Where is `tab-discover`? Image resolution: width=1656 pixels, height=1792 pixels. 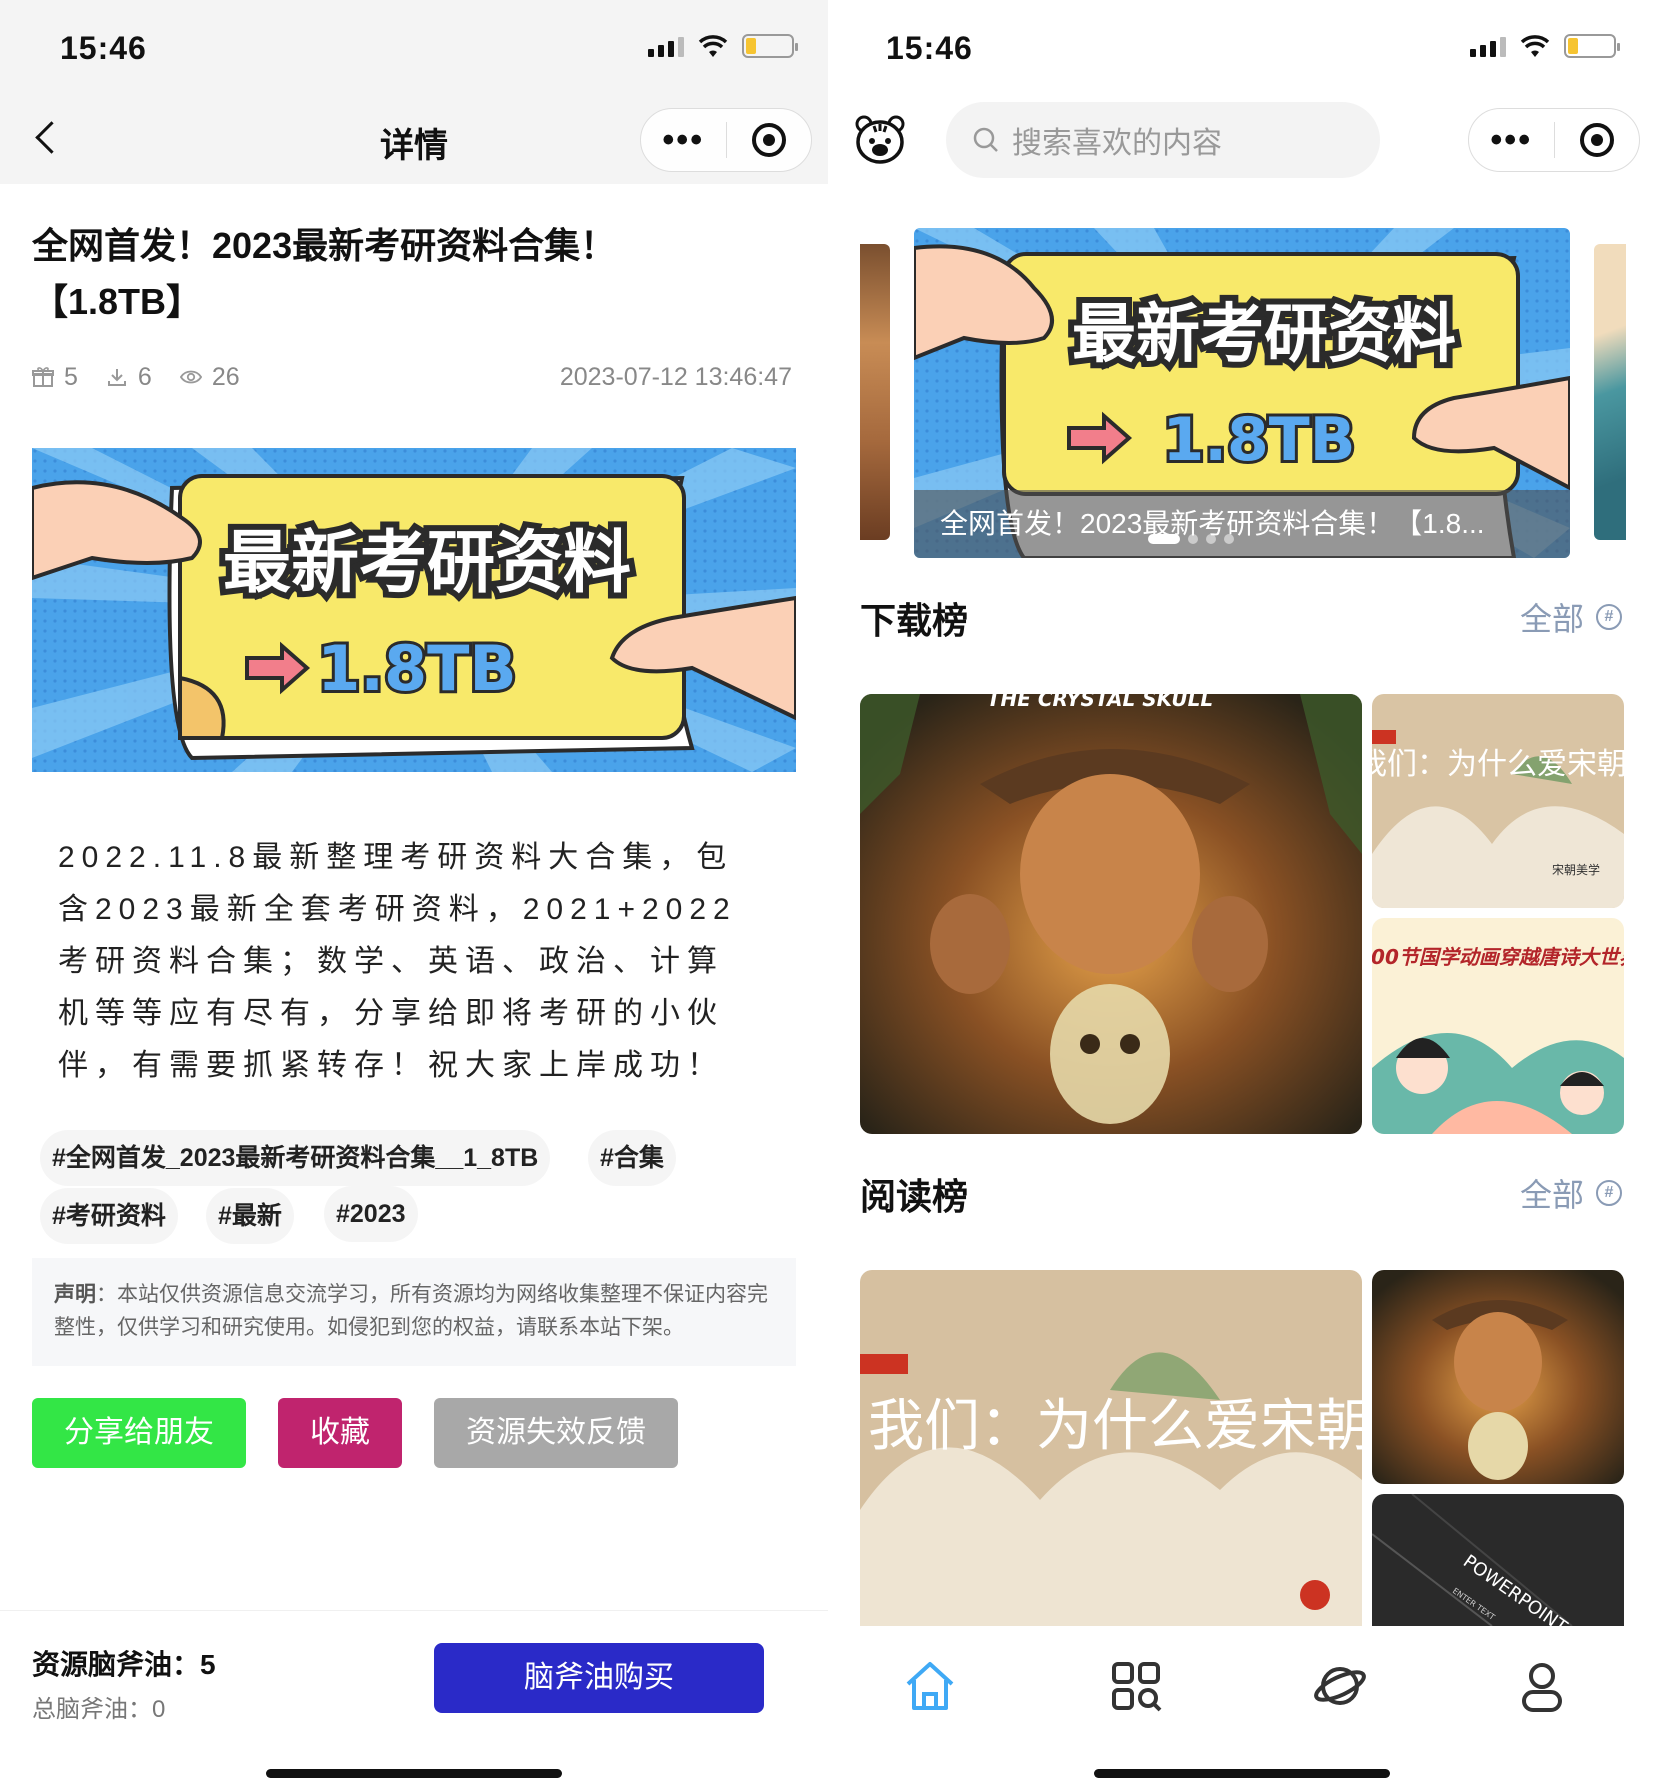 tab-discover is located at coordinates (1136, 1686).